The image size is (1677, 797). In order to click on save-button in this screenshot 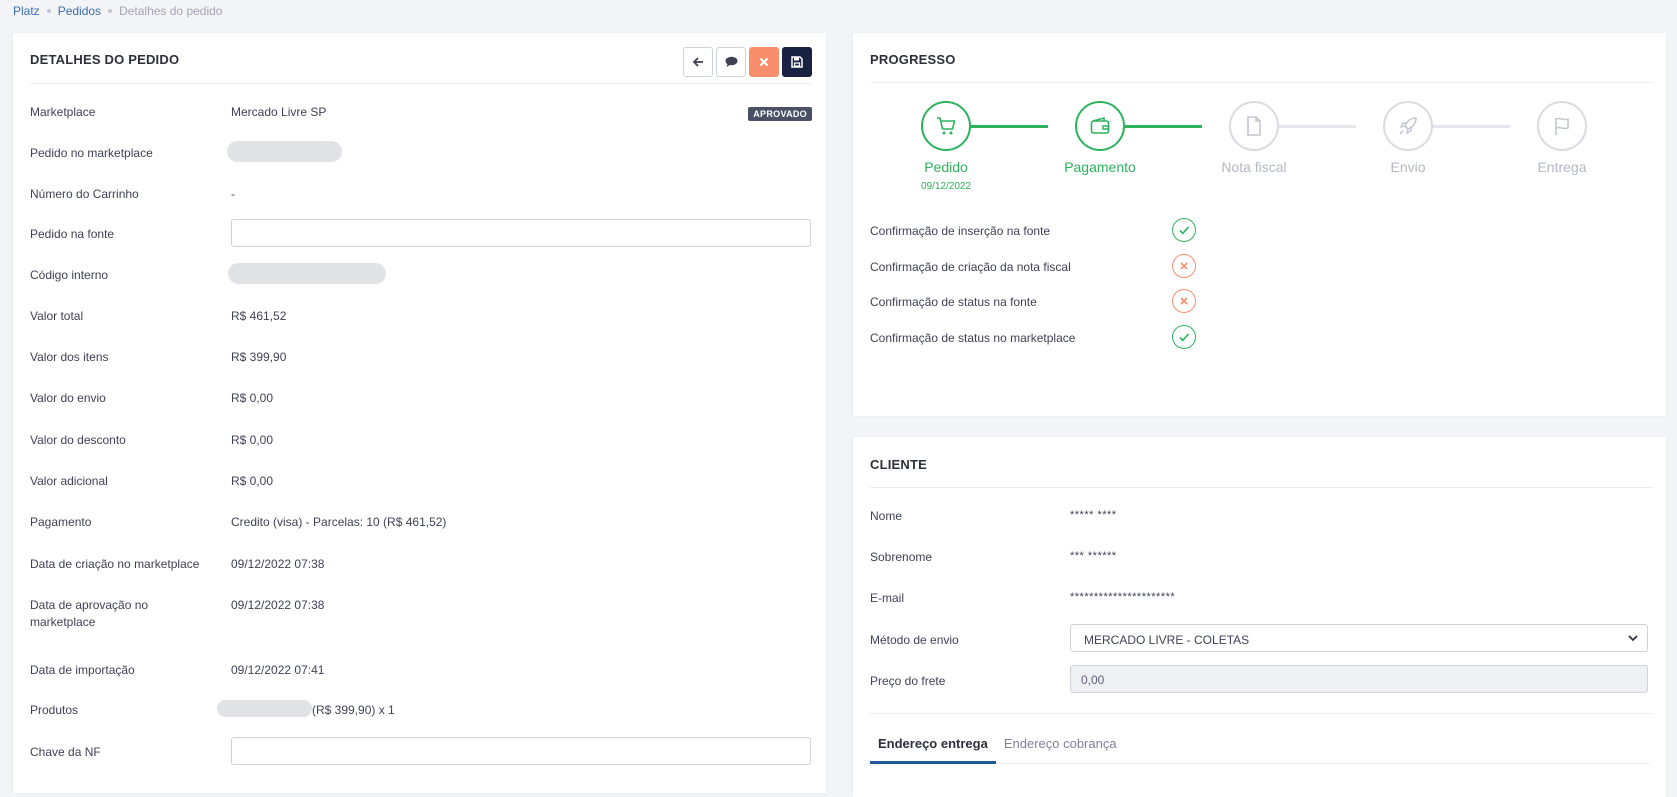, I will do `click(797, 62)`.